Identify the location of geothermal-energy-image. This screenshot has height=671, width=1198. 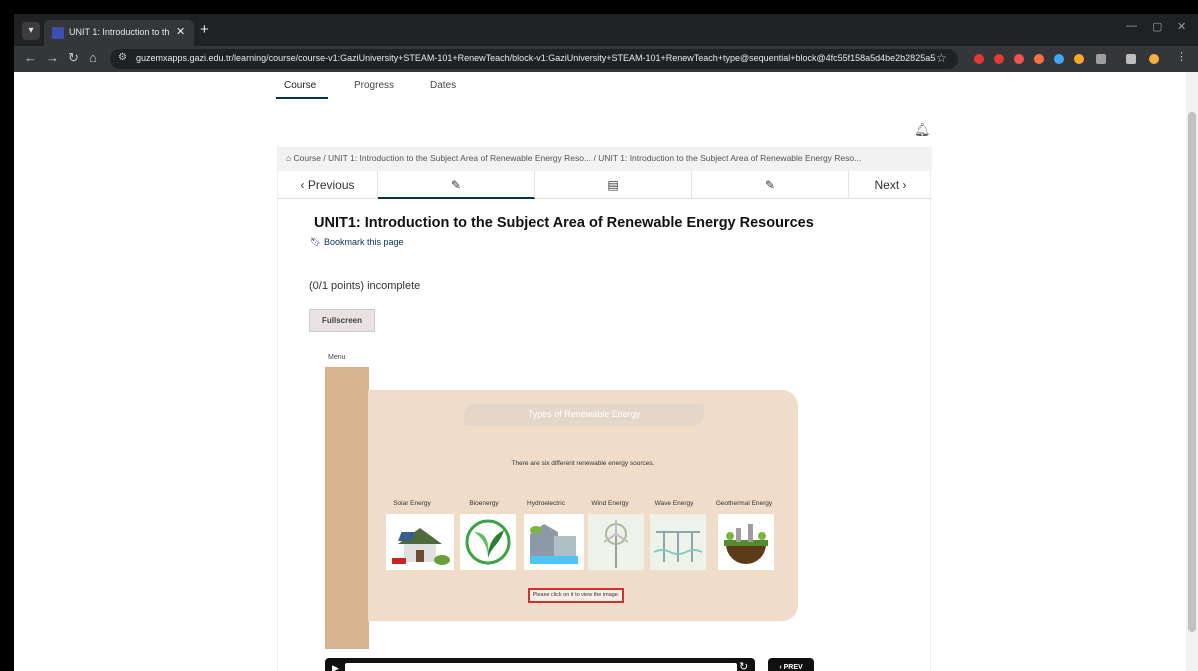
(746, 542).